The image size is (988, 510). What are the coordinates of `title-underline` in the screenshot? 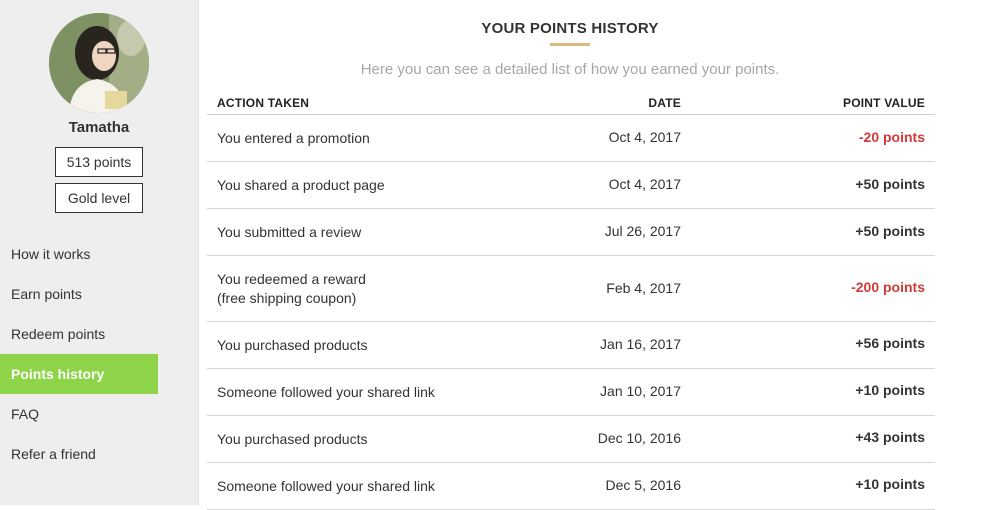 It's located at (570, 44).